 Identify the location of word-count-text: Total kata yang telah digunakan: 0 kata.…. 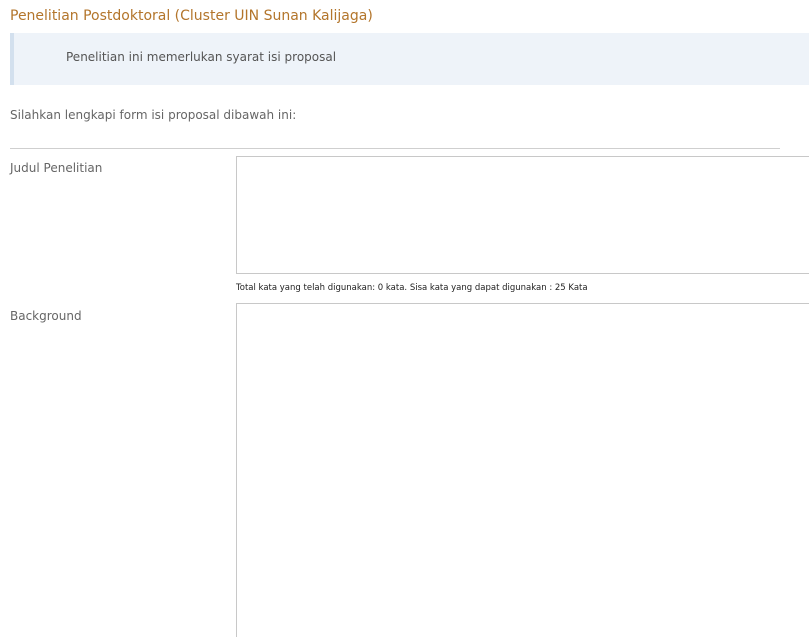
(412, 288).